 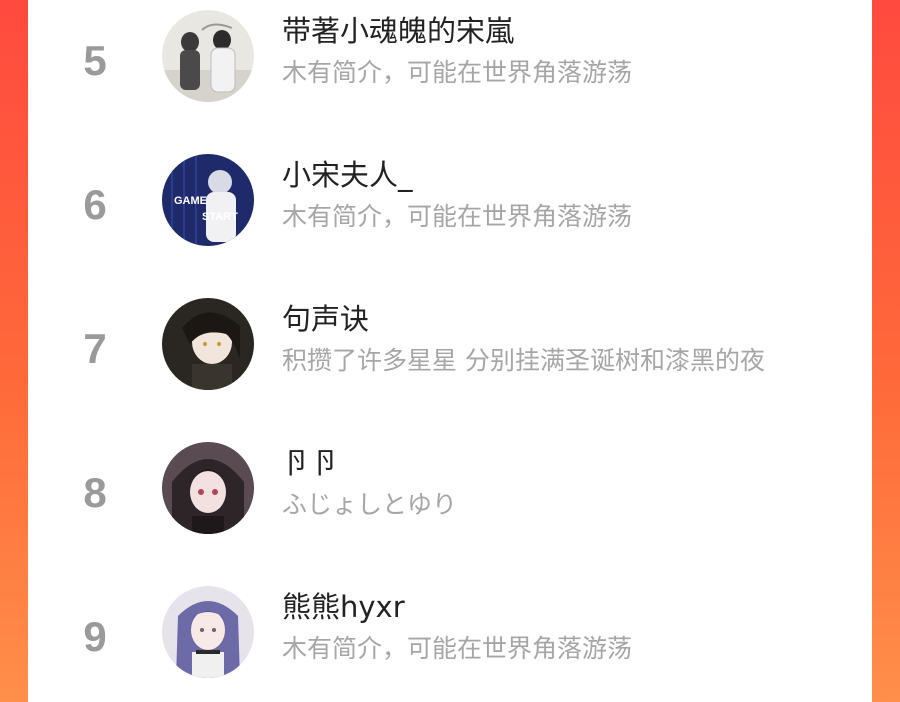 What do you see at coordinates (523, 360) in the screenshot?
I see `user-bio: 积攒了许多星星 分别挂满圣诞树和漆黑的夜` at bounding box center [523, 360].